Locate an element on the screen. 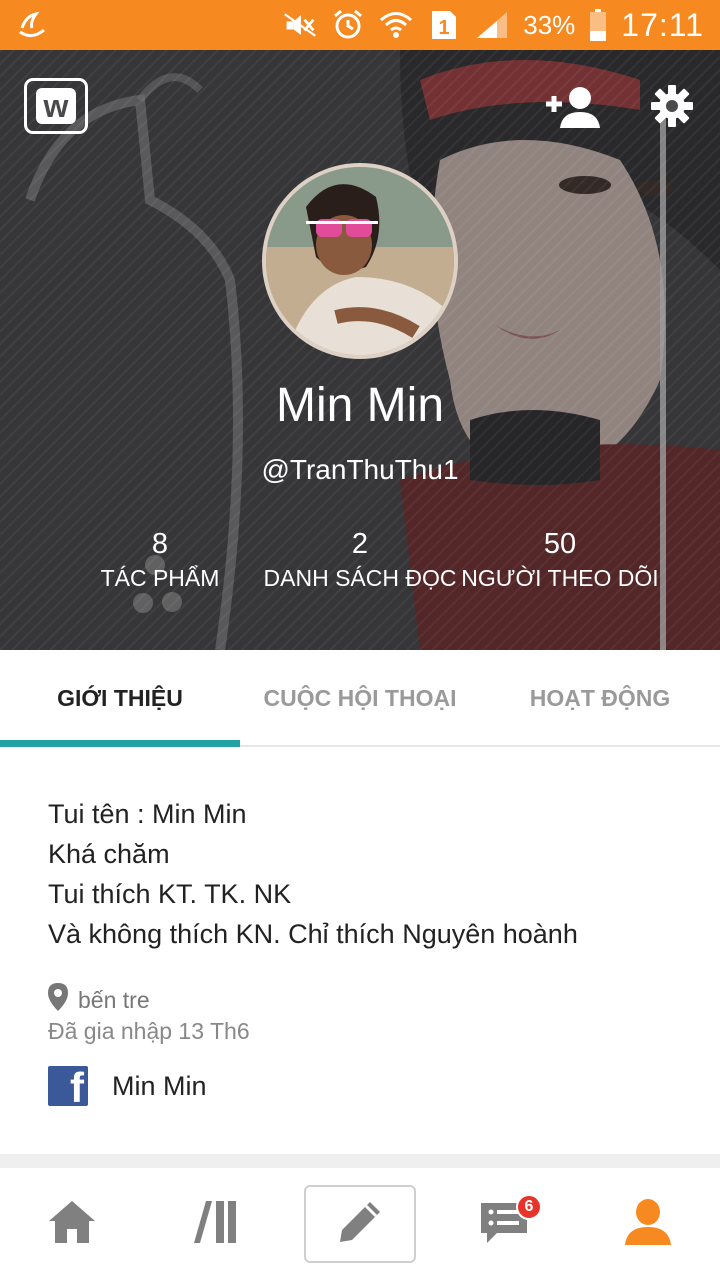 The image size is (720, 1280). status-bar: 1 33% 17:11 is located at coordinates (360, 25).